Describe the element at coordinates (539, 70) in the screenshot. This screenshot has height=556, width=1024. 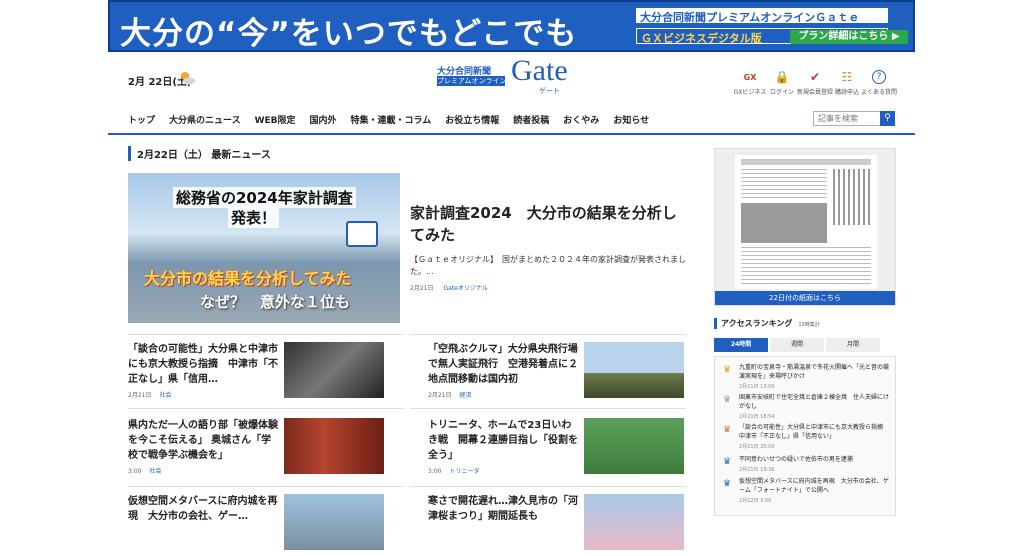
I see `logo-gate-text: Gate` at that location.